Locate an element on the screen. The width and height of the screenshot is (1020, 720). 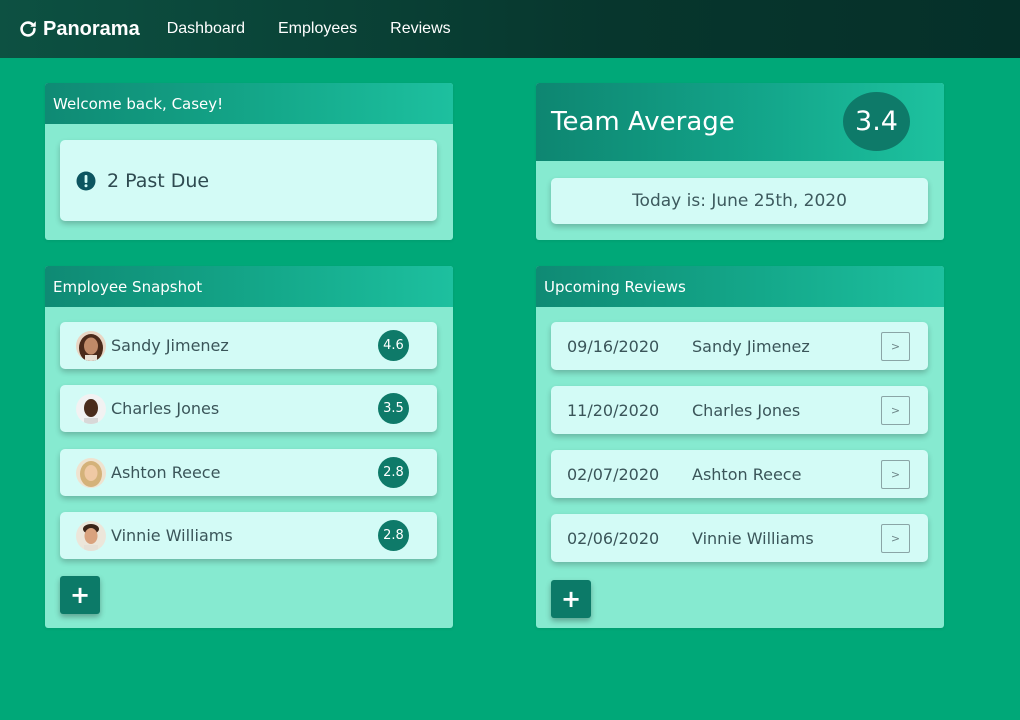
rating-badge: 3.5 is located at coordinates (393, 408).